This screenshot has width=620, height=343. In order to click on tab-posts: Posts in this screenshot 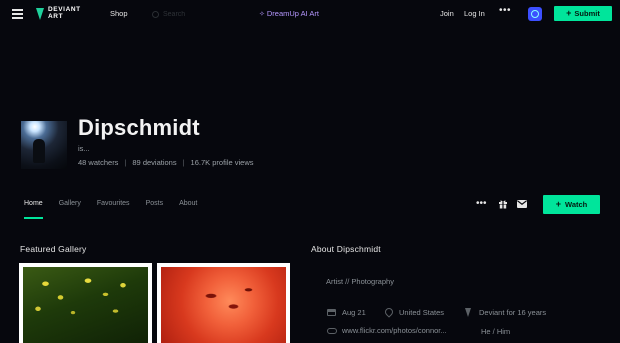, I will do `click(155, 203)`.